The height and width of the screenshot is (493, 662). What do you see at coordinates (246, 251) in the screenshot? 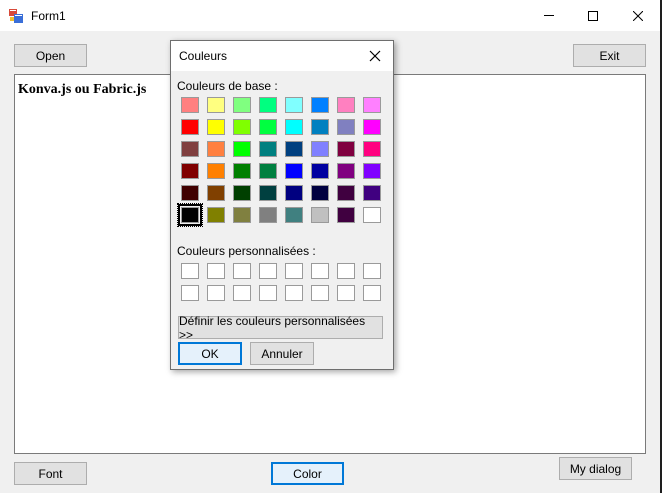
I see `custom-colors-label: Couleurs personnalisées :` at bounding box center [246, 251].